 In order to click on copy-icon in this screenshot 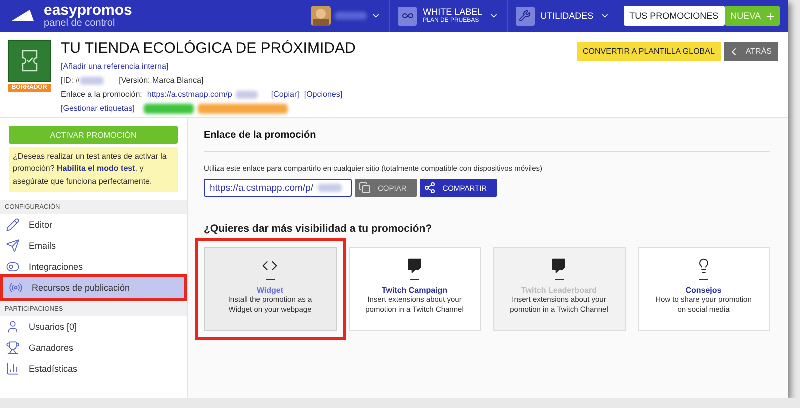, I will do `click(365, 188)`.